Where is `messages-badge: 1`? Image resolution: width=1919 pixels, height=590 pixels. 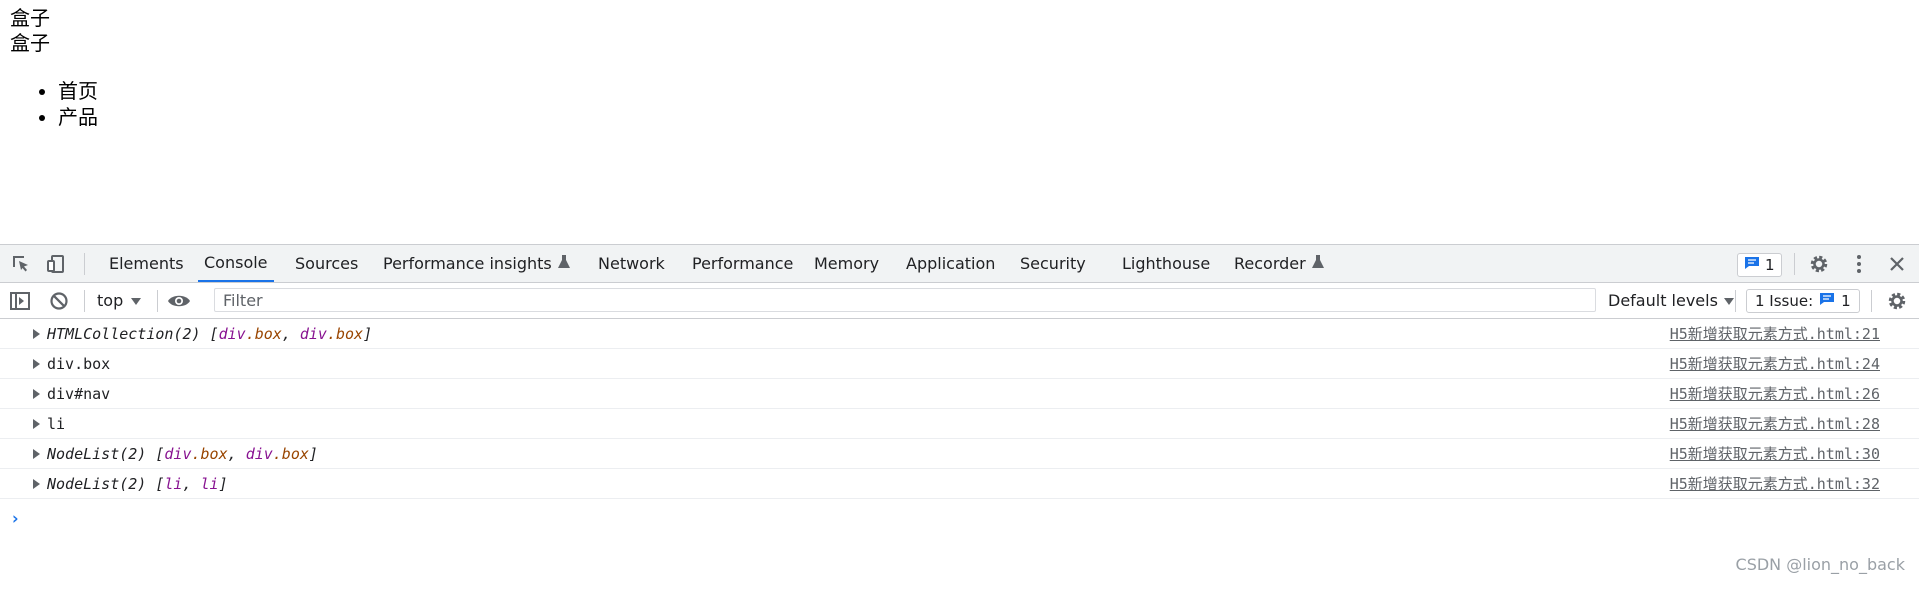
messages-badge: 1 is located at coordinates (1759, 265).